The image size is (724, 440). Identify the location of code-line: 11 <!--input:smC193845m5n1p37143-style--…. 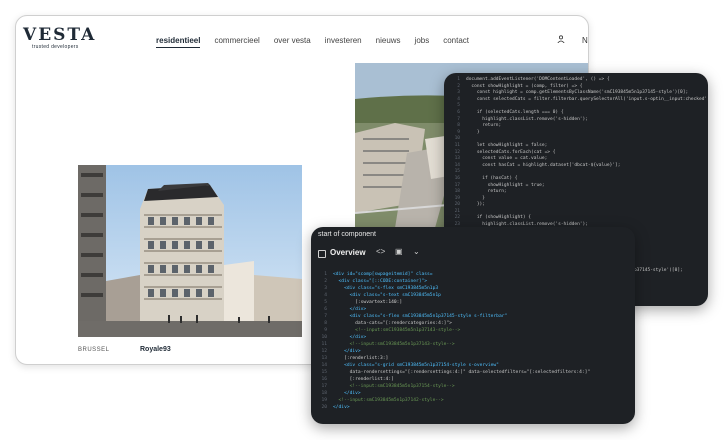
(473, 344).